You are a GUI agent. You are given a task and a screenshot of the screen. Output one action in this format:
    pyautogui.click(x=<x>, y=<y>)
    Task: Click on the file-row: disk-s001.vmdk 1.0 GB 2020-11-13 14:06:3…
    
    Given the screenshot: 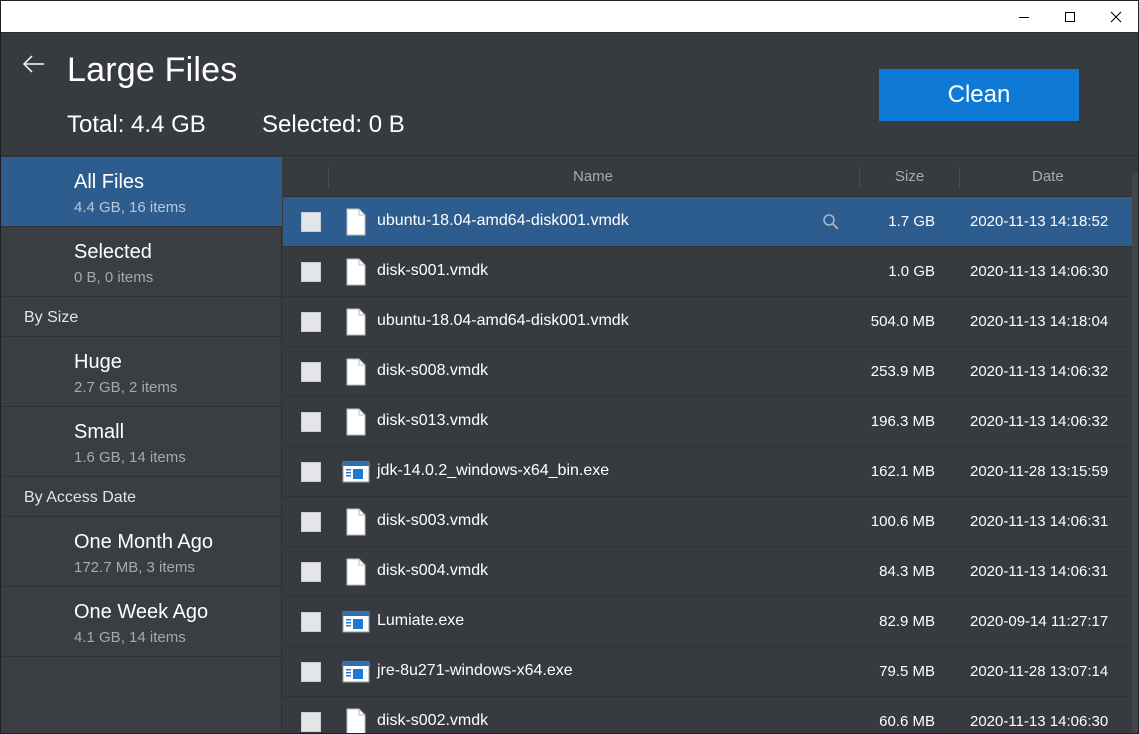 What is the action you would take?
    pyautogui.click(x=710, y=272)
    